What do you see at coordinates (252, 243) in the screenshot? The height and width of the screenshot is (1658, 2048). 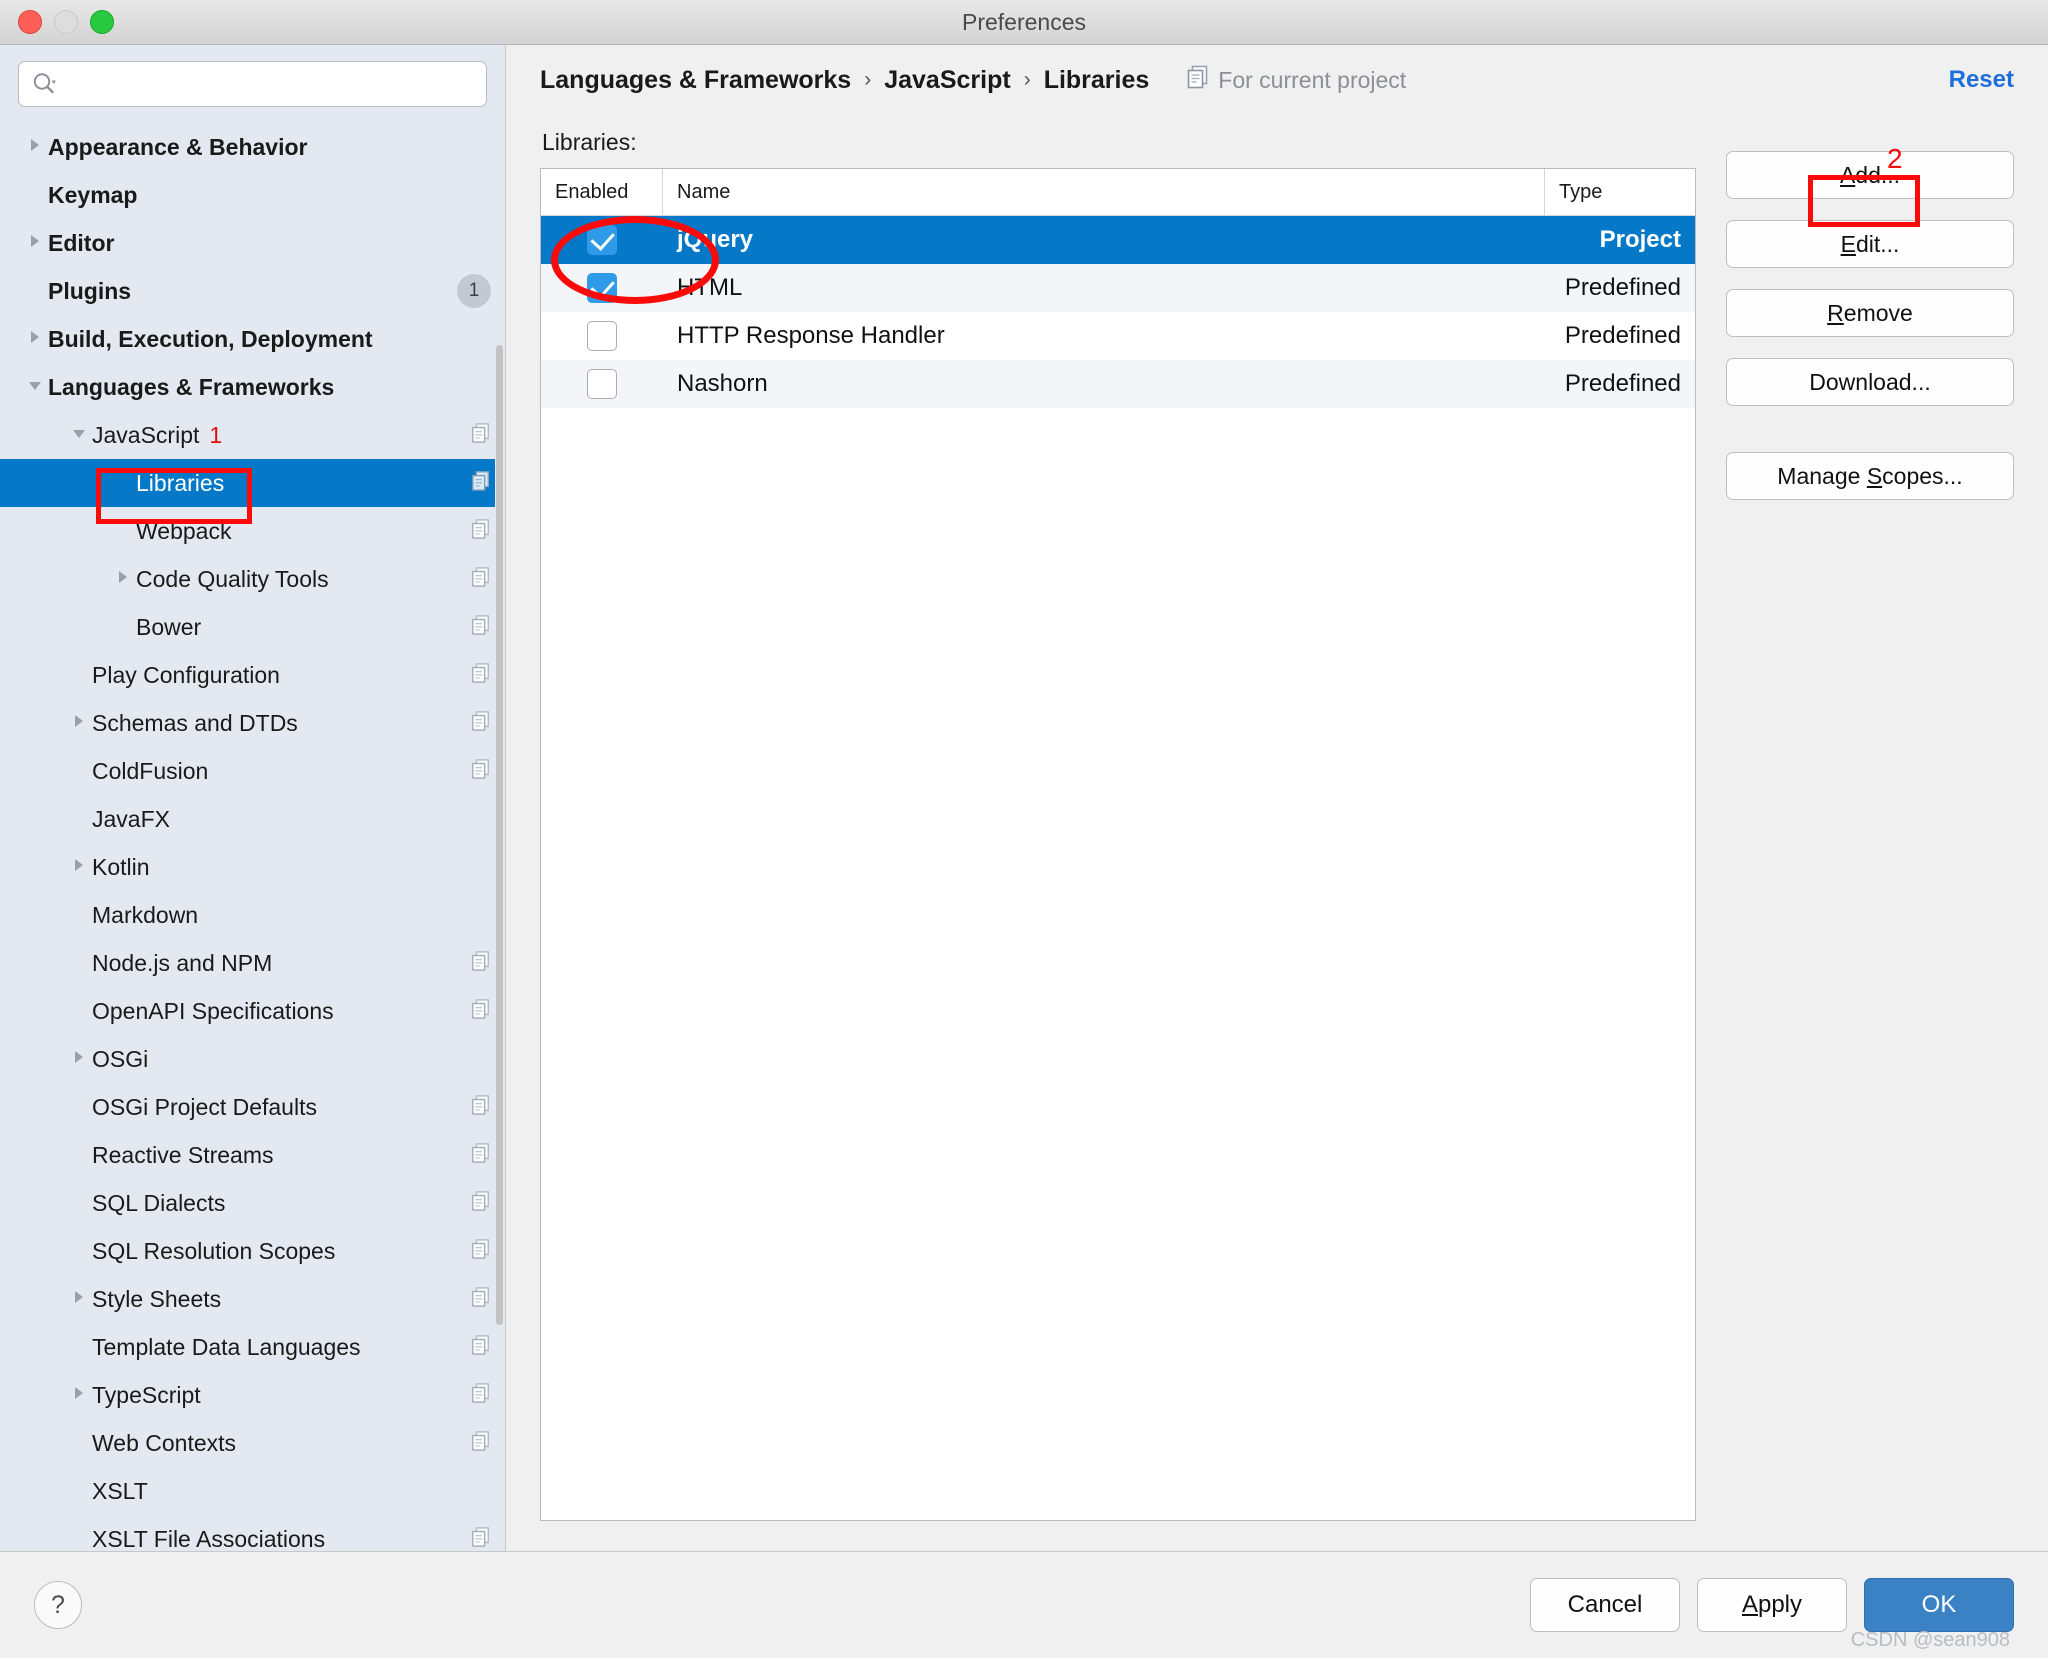 I see `sidebar-item-editor: Editor` at bounding box center [252, 243].